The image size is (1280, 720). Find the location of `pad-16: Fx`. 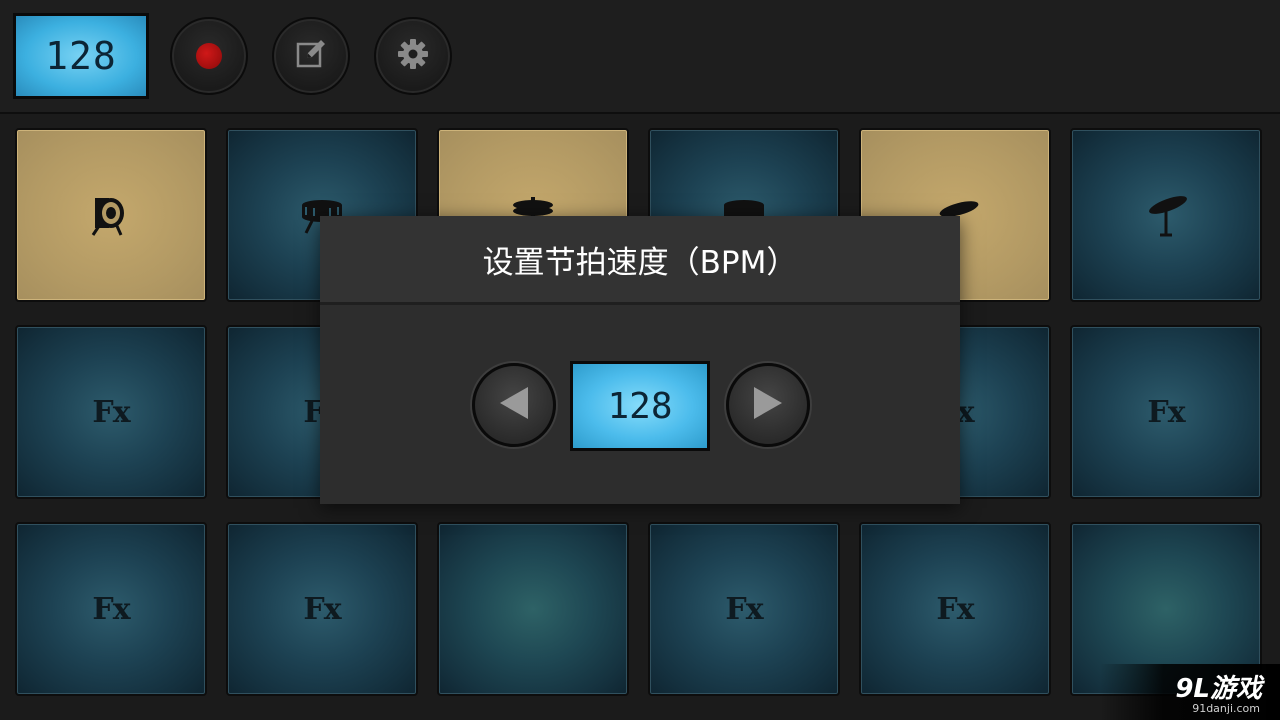

pad-16: Fx is located at coordinates (744, 609).